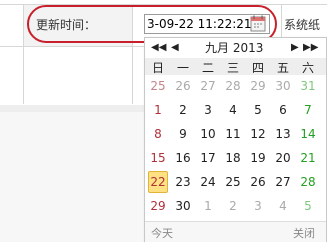 This screenshot has height=242, width=327. What do you see at coordinates (283, 158) in the screenshot?
I see `calendar-day: 20` at bounding box center [283, 158].